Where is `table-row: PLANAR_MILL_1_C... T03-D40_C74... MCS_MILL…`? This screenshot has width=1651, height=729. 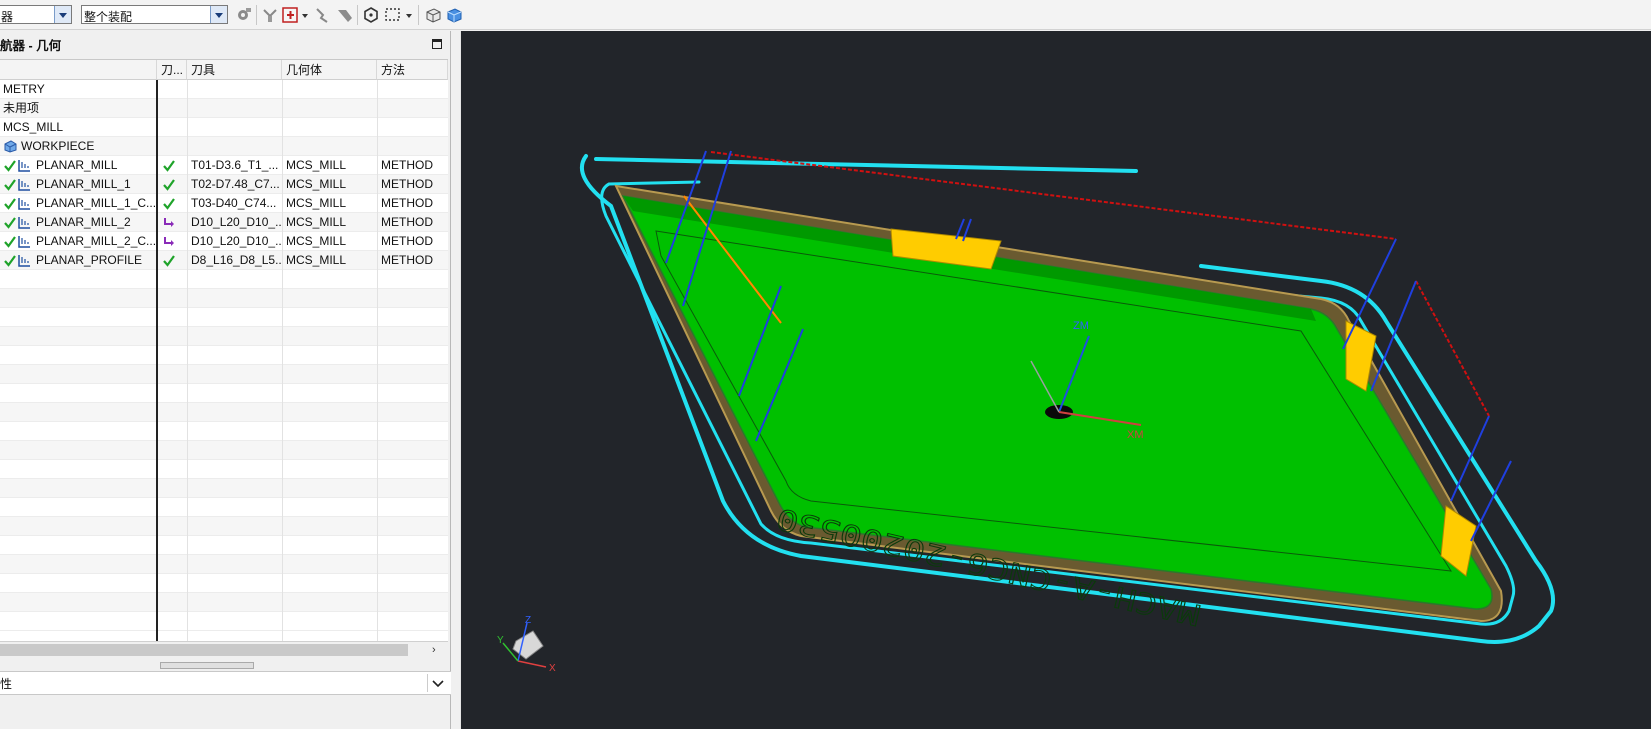 table-row: PLANAR_MILL_1_C... T03-D40_C74... MCS_MILL… is located at coordinates (224, 203).